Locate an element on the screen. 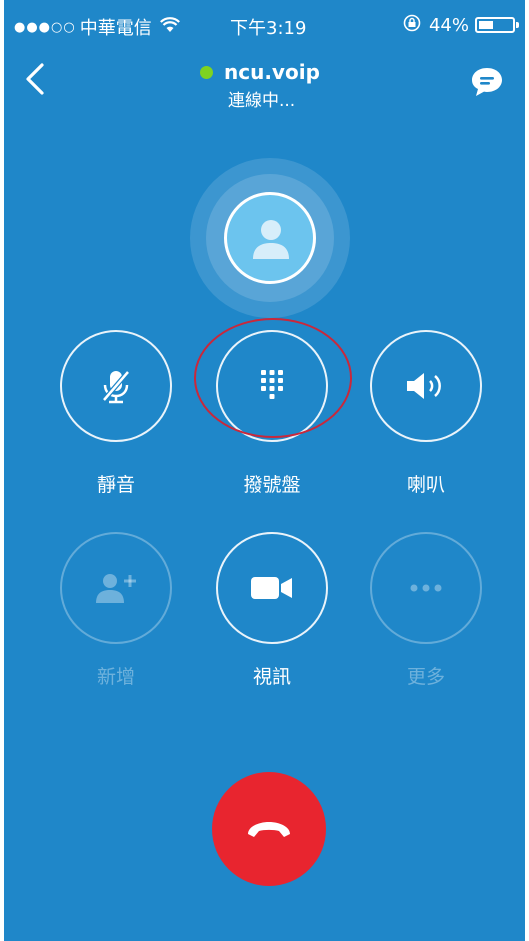 This screenshot has height=941, width=529. presence-indicator is located at coordinates (206, 72).